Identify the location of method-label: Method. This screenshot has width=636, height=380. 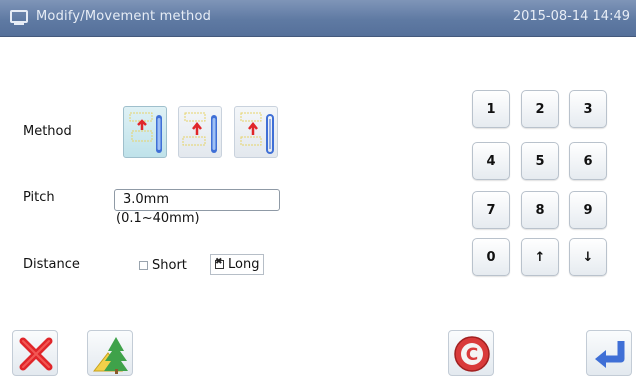
(47, 131).